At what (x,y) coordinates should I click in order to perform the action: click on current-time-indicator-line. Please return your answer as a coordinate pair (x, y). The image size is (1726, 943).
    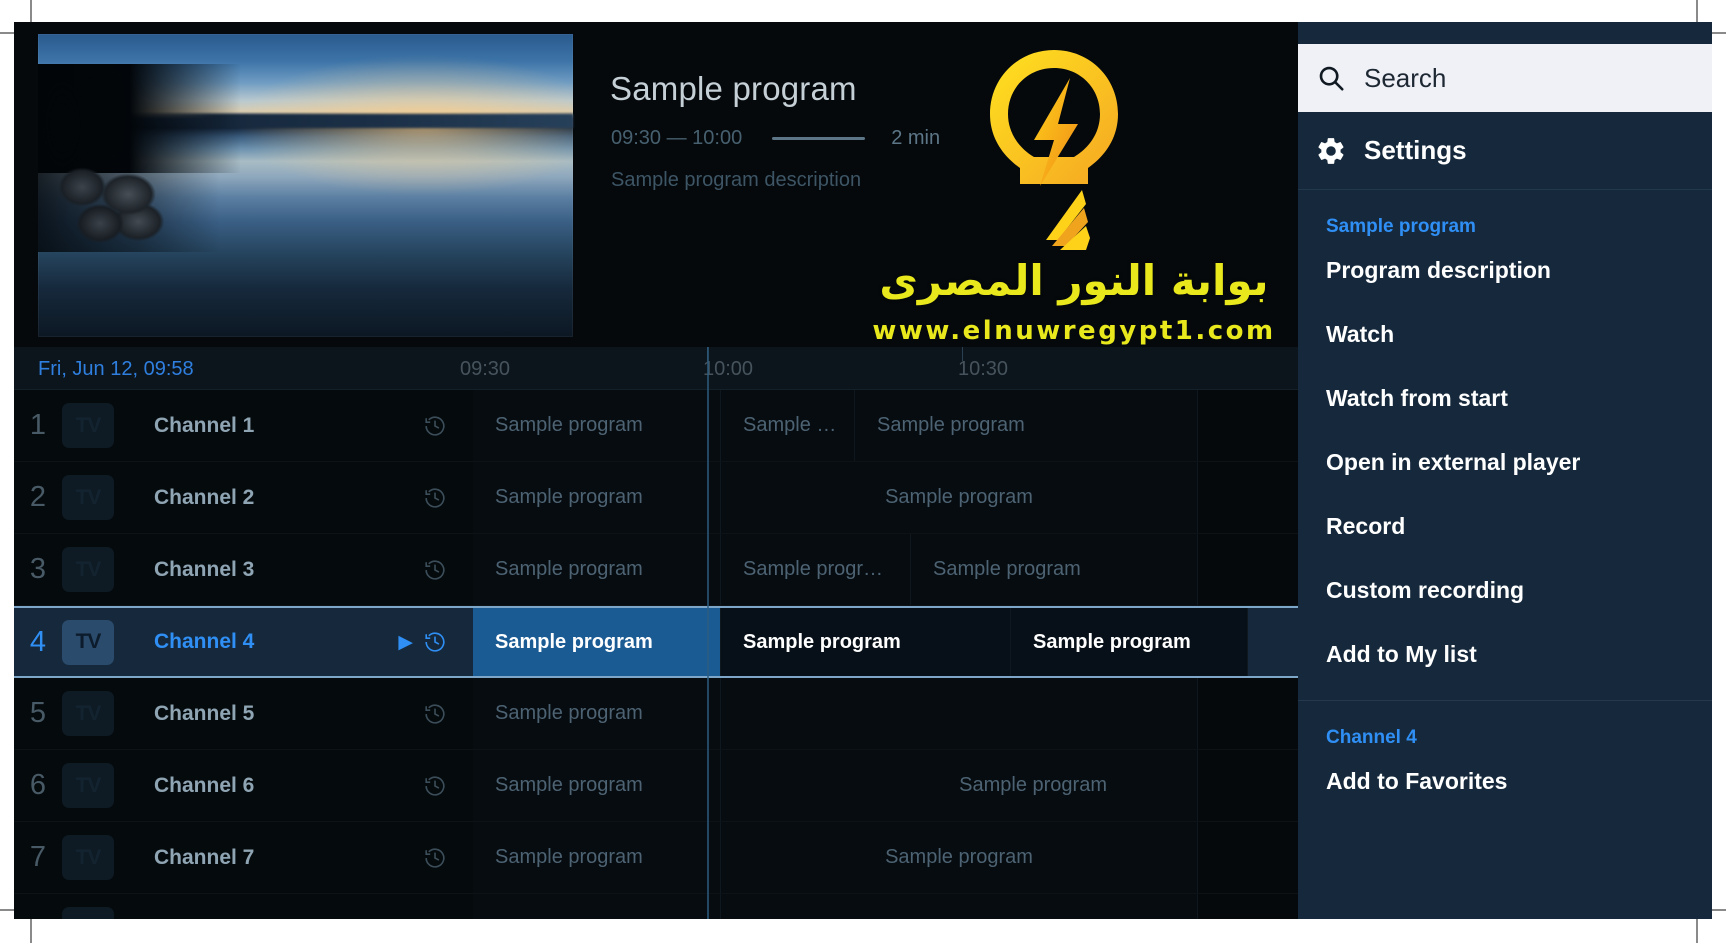
    Looking at the image, I should click on (708, 633).